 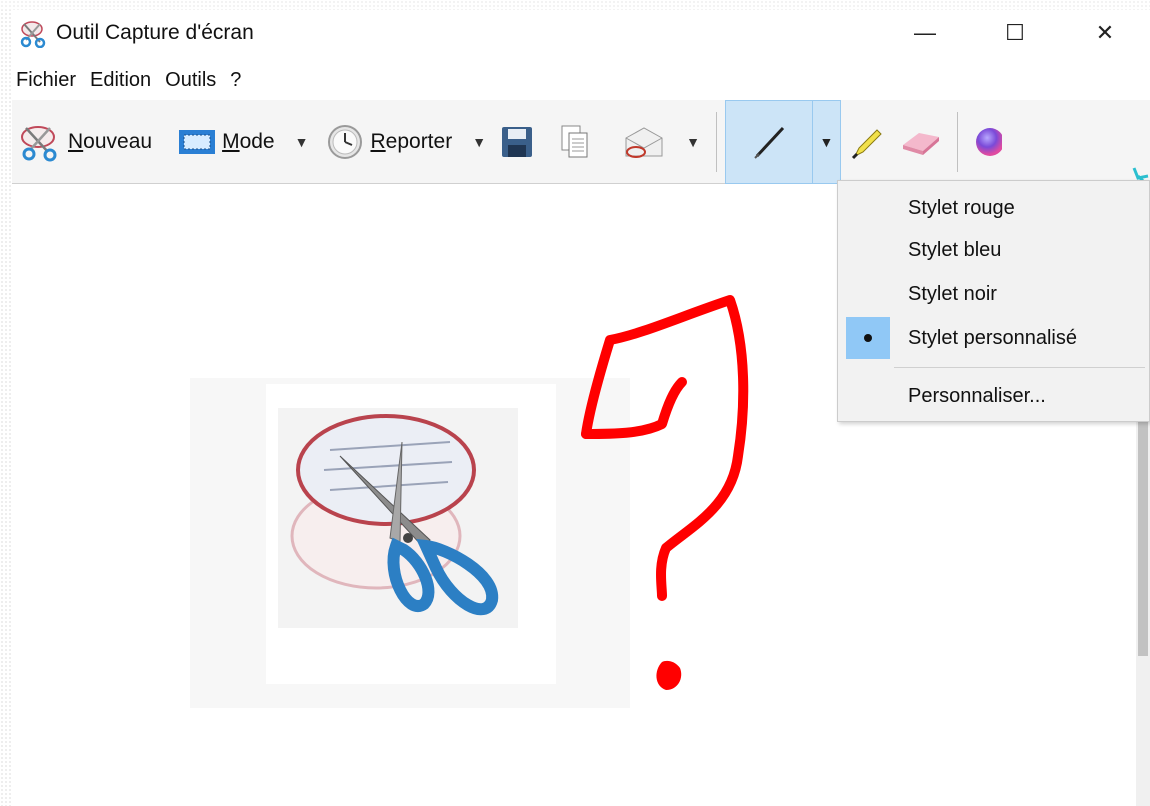 I want to click on red-question-mark-annotation, so click(x=665, y=492).